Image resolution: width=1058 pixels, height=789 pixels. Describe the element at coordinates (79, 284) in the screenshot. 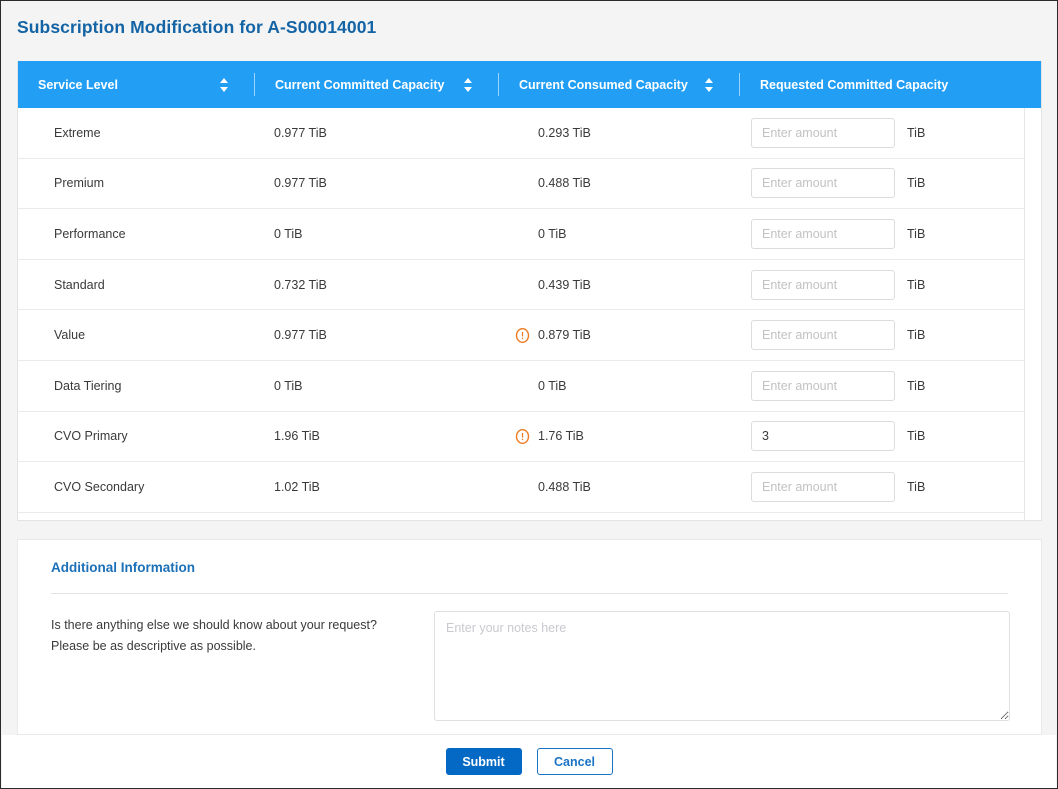

I see `service-level-text: Standard` at that location.